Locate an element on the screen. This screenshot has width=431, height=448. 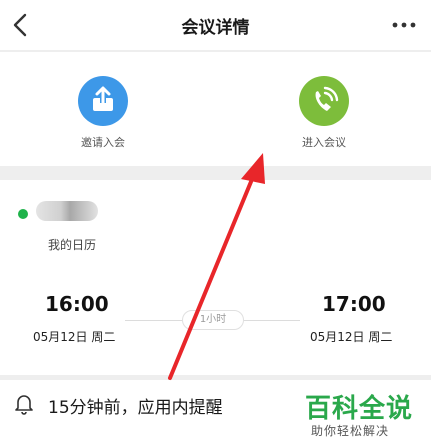
page-title: 会议详情 is located at coordinates (215, 28).